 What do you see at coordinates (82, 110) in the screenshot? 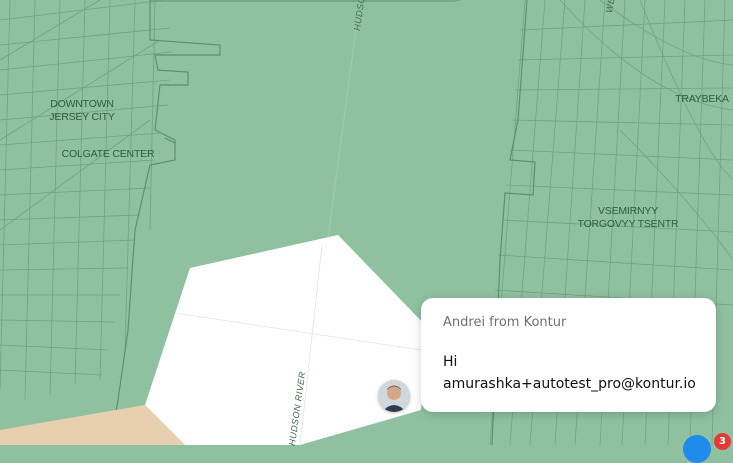
I see `label-downtown-jersey-city: DOWNTOWN JERSEY CITY` at bounding box center [82, 110].